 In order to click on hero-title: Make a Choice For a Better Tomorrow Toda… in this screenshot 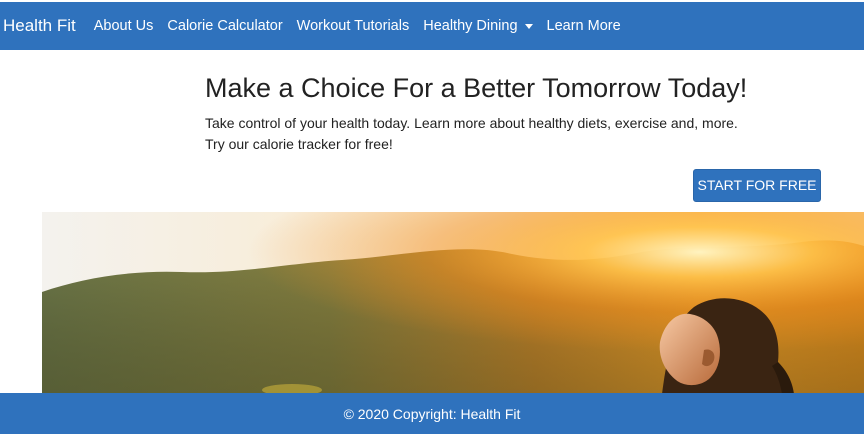, I will do `click(476, 88)`.